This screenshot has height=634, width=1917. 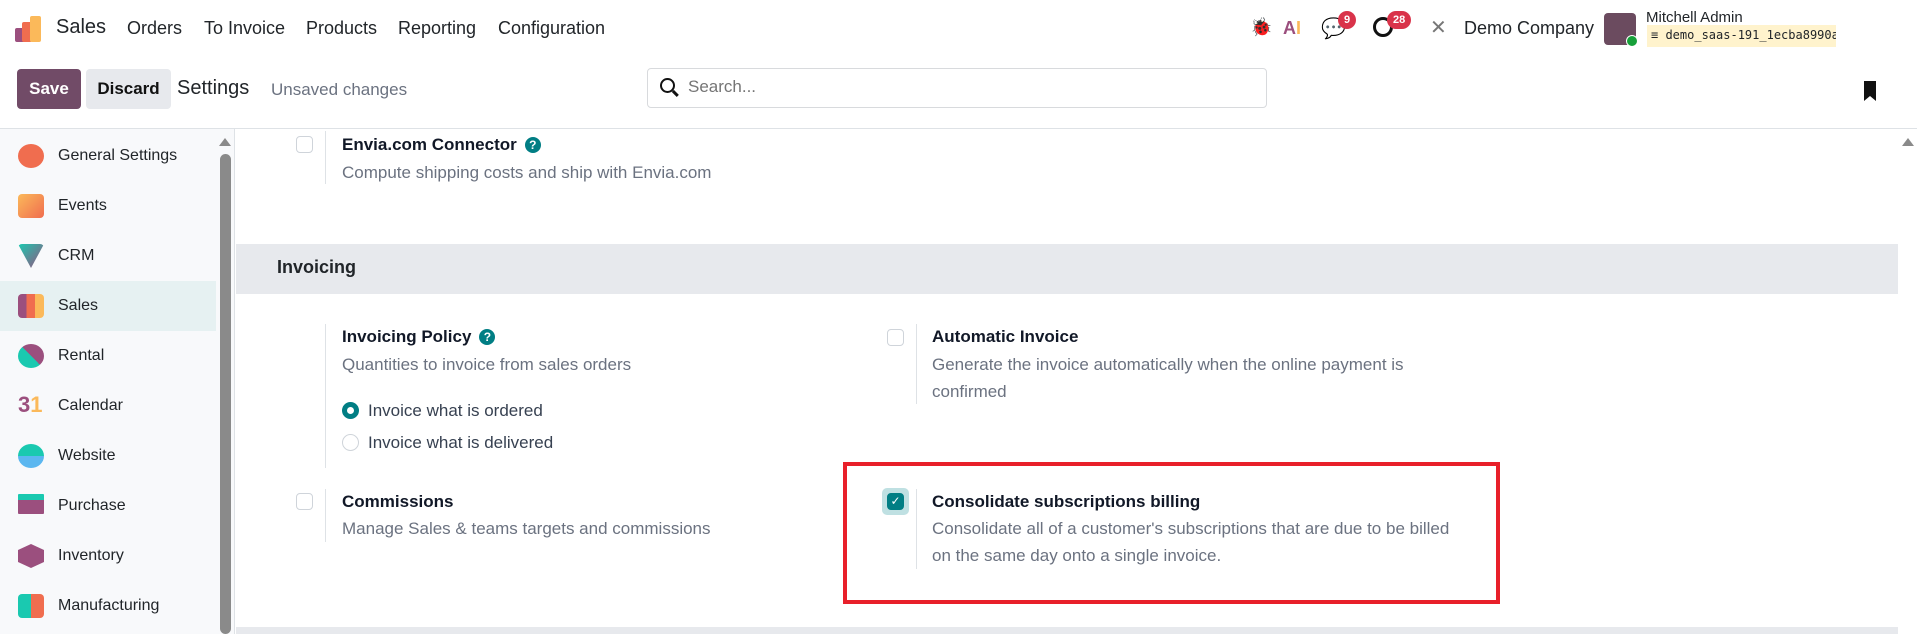 What do you see at coordinates (1621, 30) in the screenshot?
I see `avatar` at bounding box center [1621, 30].